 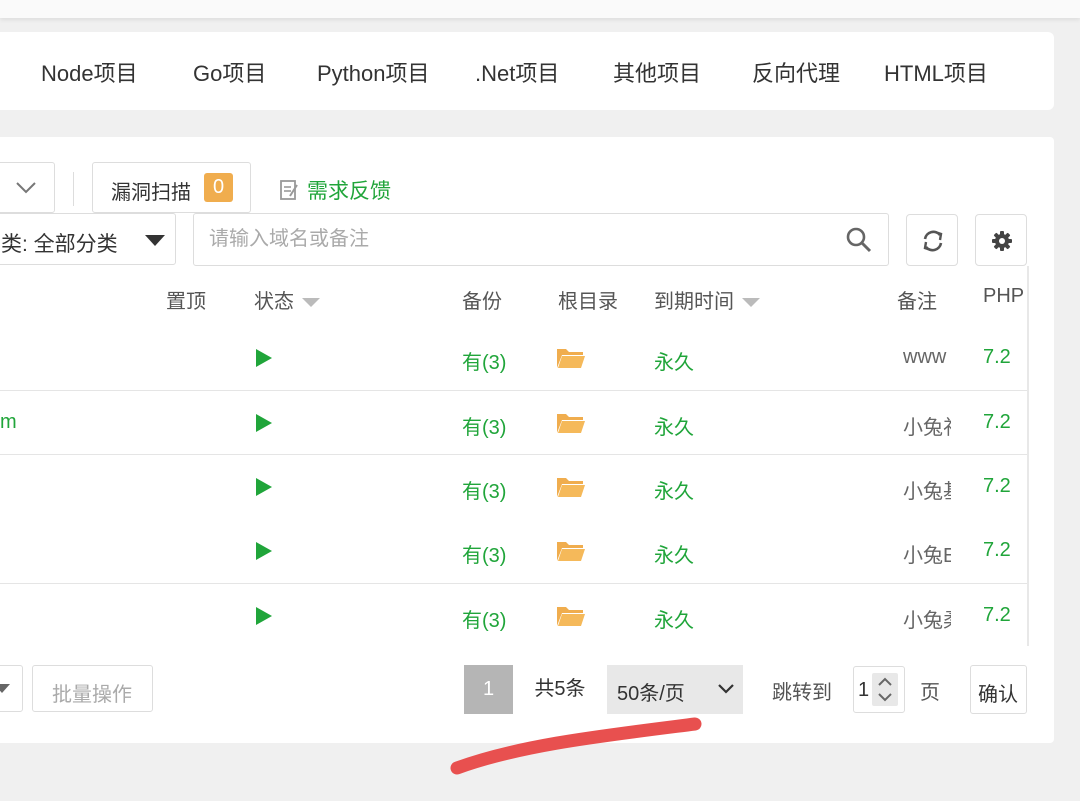 I want to click on col-header-expiry-label: 到期时间, so click(x=694, y=302).